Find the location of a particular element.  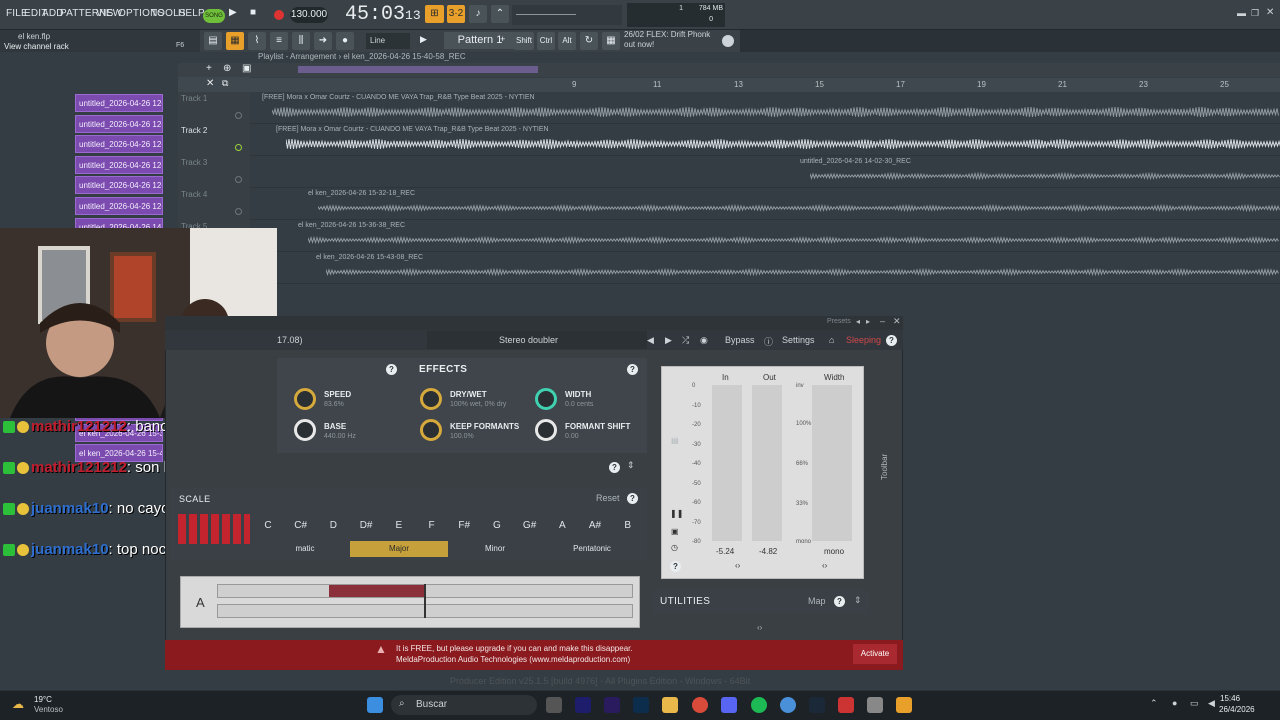

formant-shift-knob is located at coordinates (546, 430).